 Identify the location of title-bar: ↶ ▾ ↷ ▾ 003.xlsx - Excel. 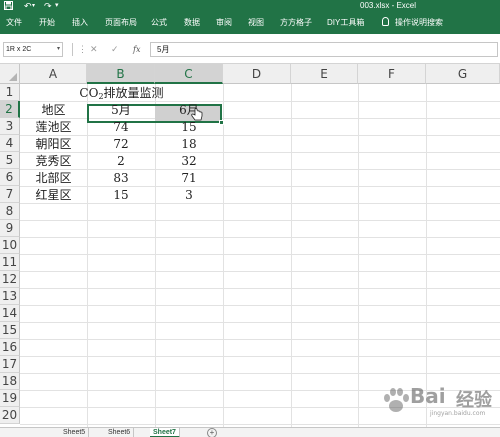
(250, 6).